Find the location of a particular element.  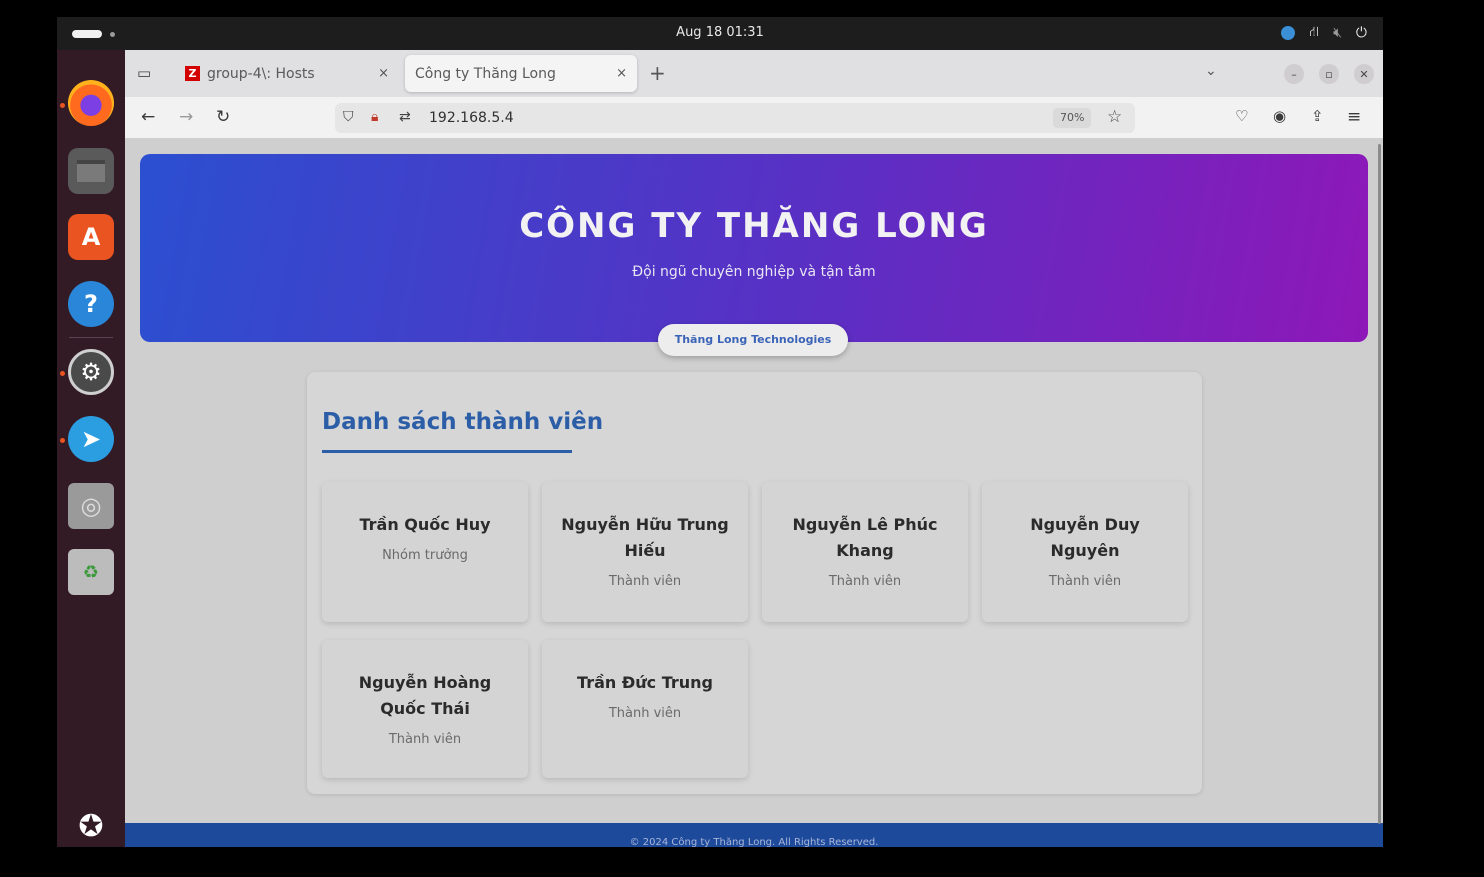

menu-icon: ≡ is located at coordinates (1354, 117).